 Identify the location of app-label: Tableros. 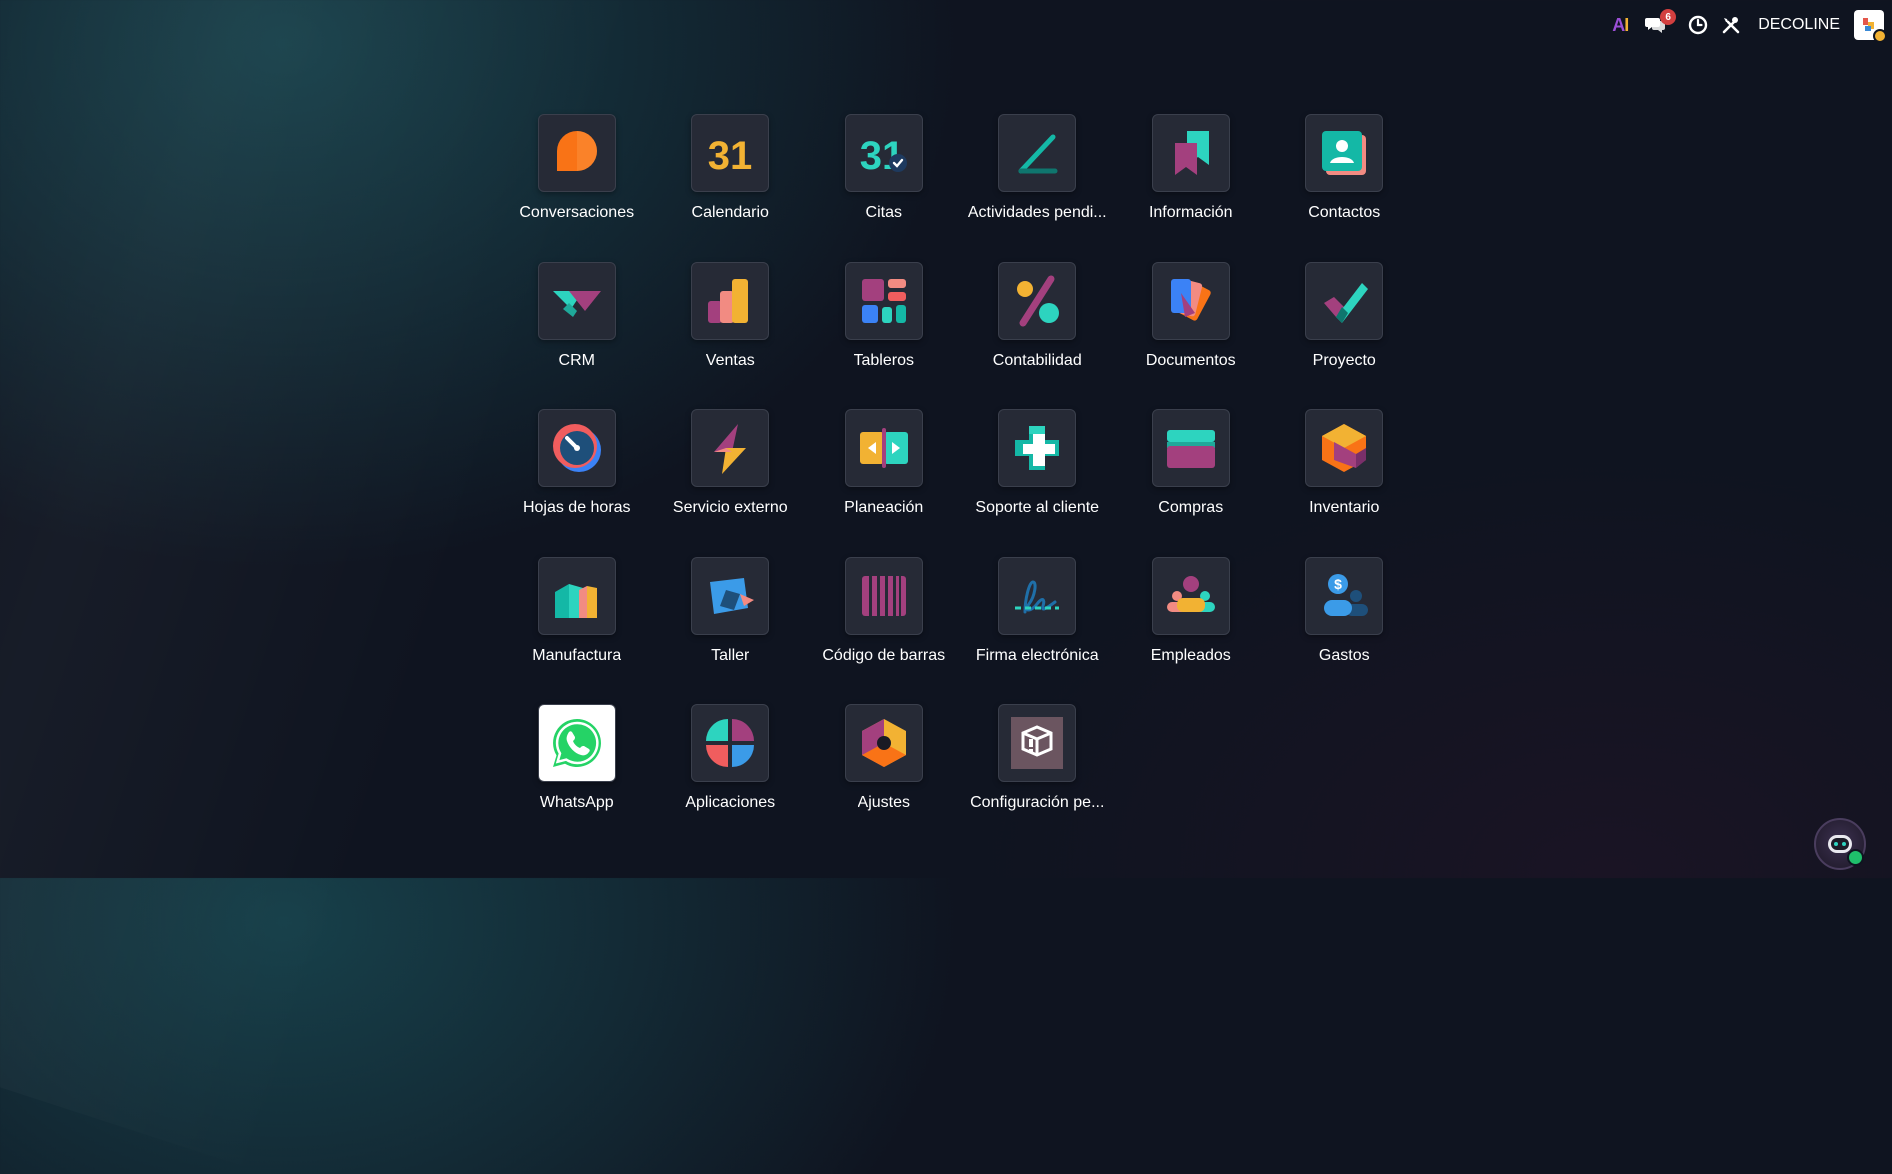
(883, 360).